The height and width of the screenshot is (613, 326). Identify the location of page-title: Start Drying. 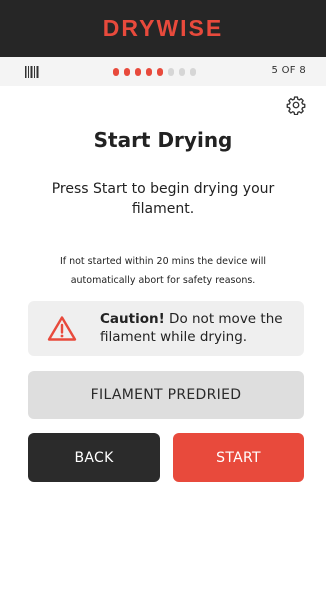
(163, 140).